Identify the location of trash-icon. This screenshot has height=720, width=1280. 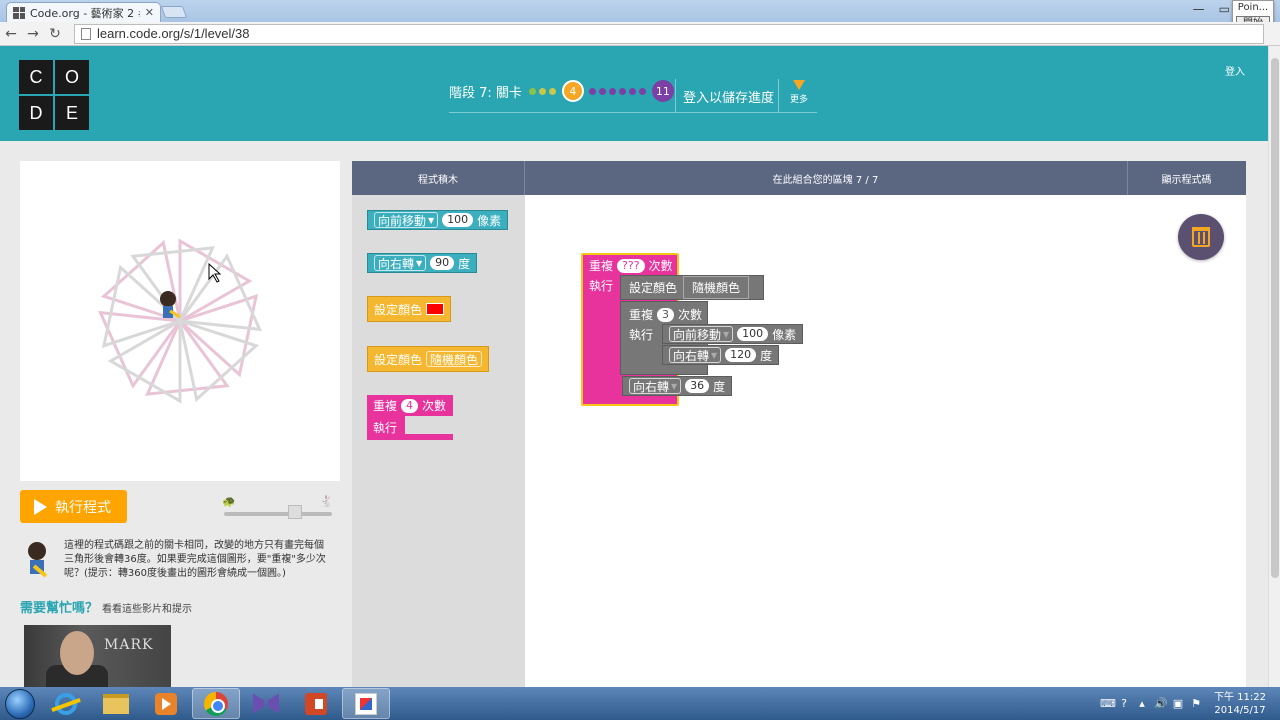
(1201, 237).